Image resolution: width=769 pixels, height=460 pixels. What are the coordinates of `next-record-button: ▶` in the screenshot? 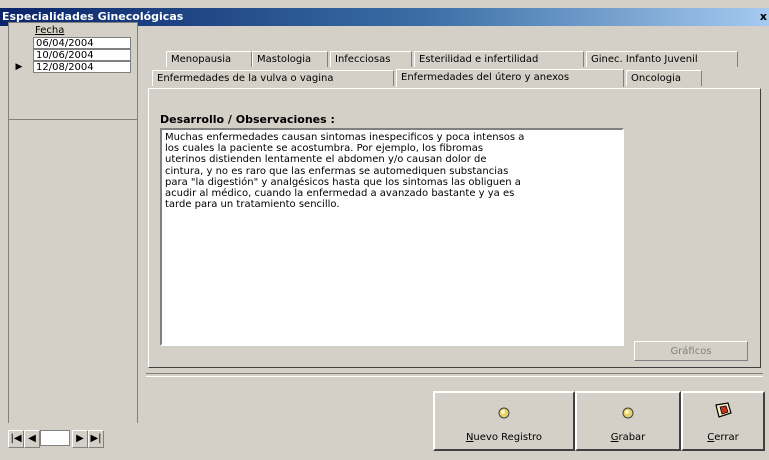 It's located at (80, 439).